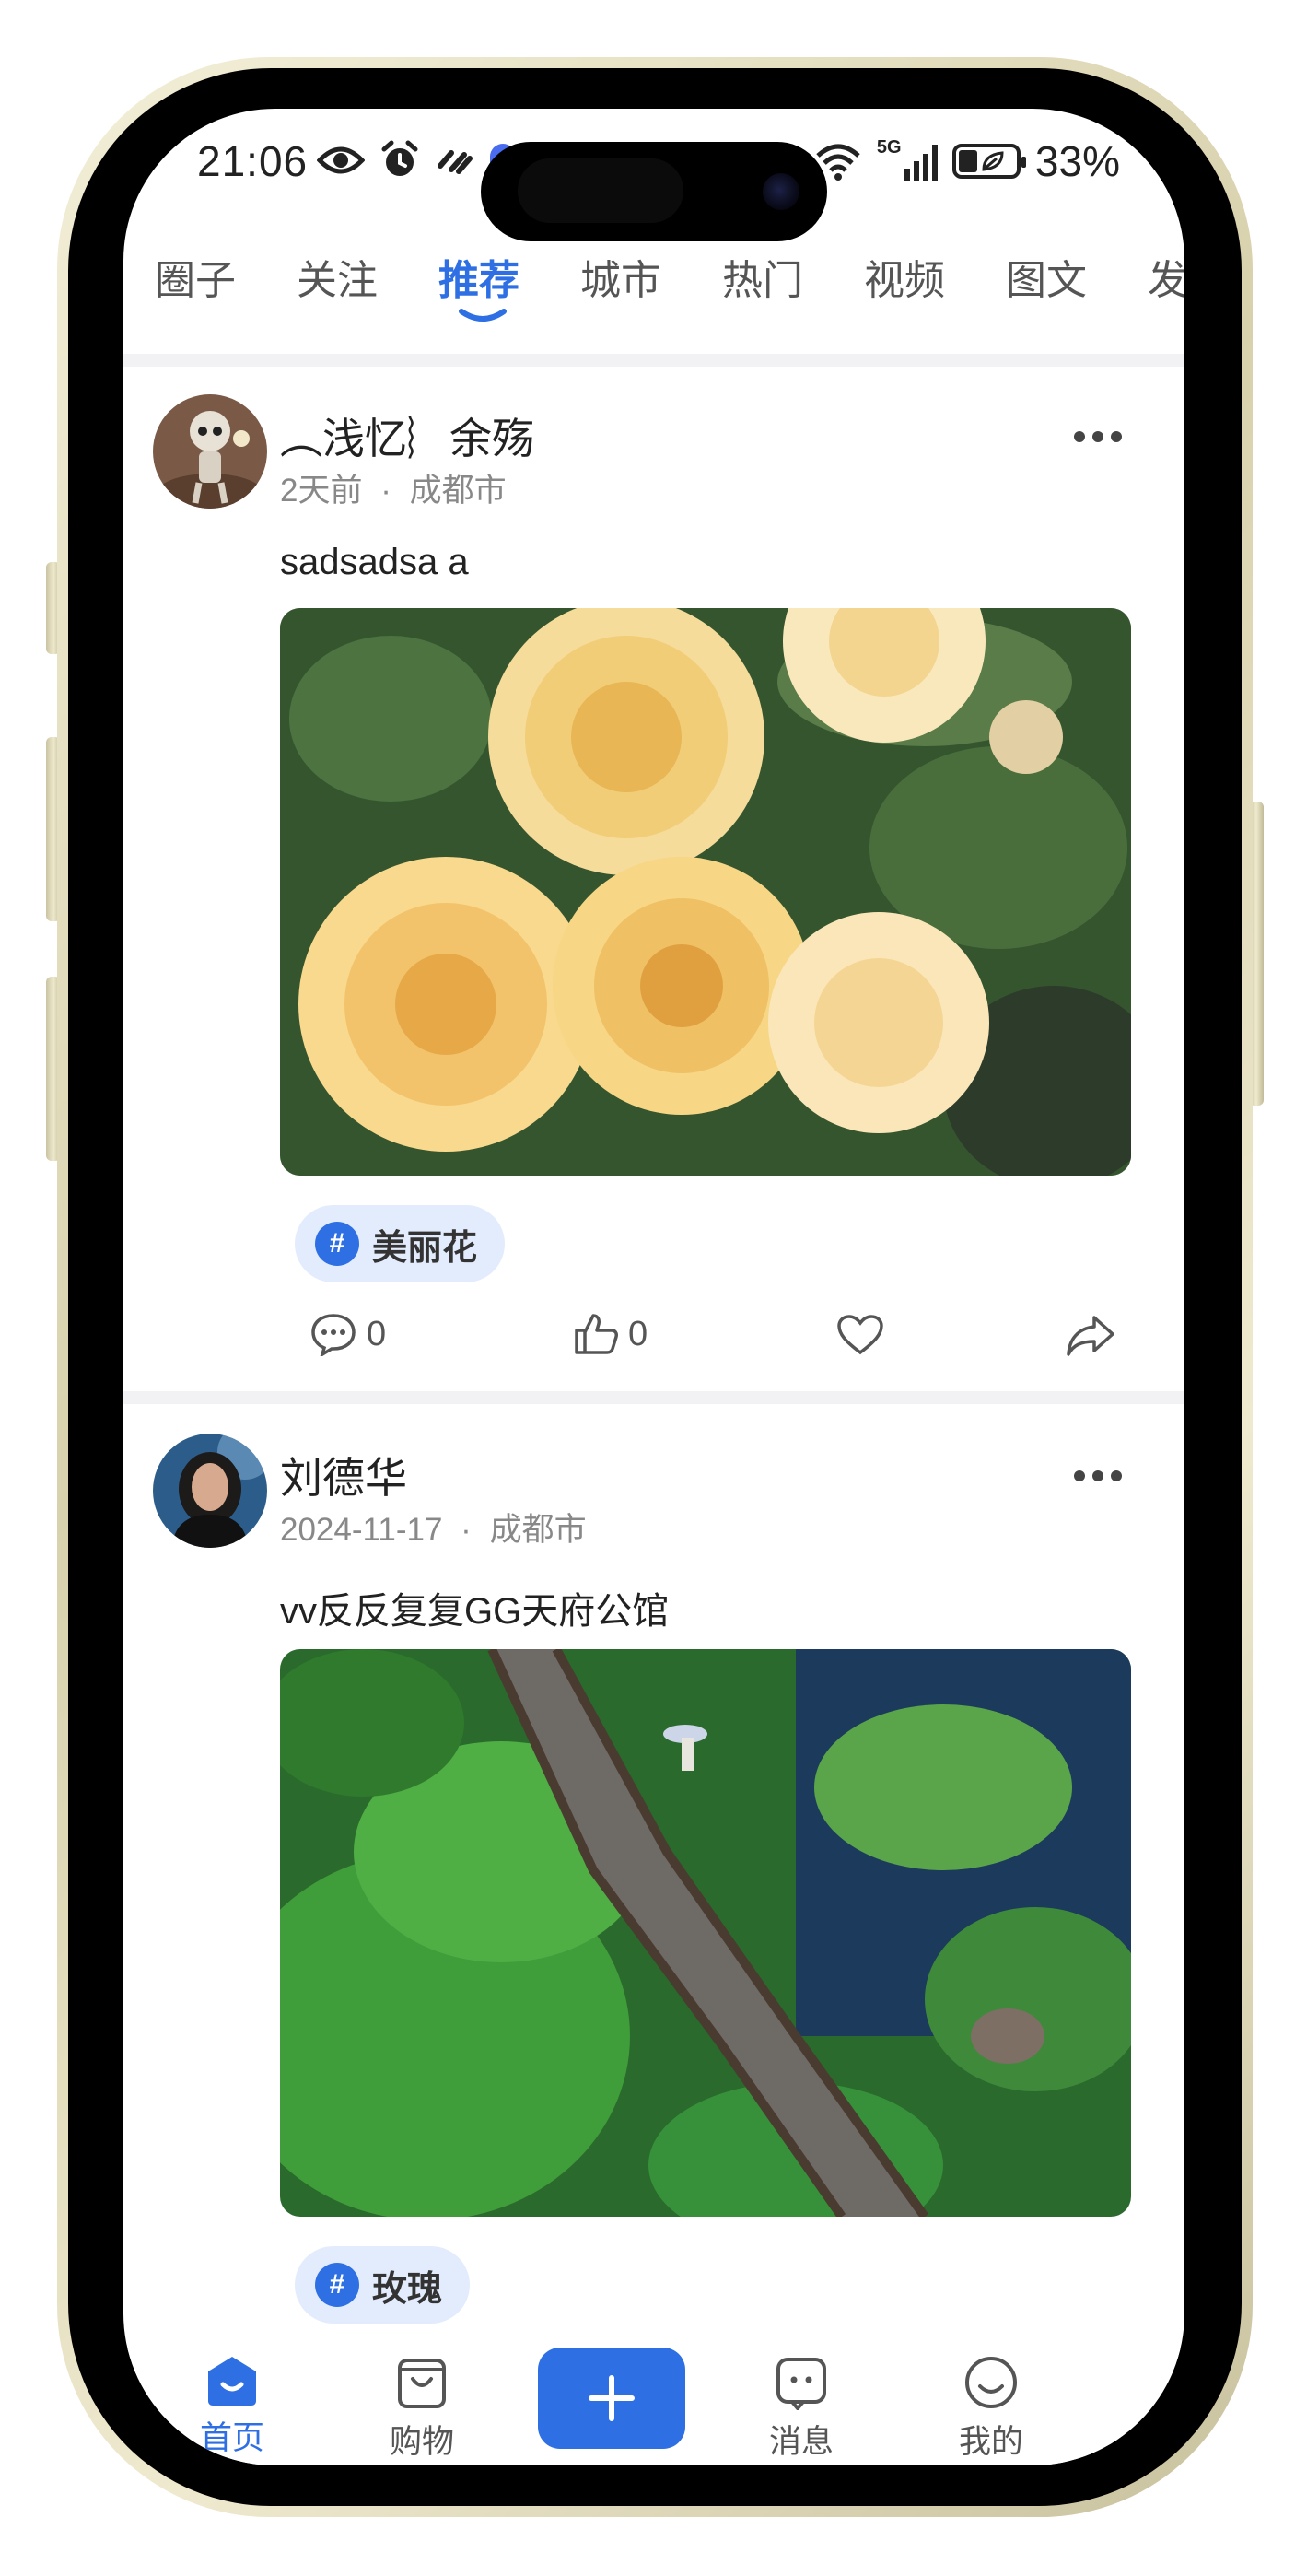 The image size is (1307, 2576). I want to click on post-text: sadsadsa a, so click(375, 562).